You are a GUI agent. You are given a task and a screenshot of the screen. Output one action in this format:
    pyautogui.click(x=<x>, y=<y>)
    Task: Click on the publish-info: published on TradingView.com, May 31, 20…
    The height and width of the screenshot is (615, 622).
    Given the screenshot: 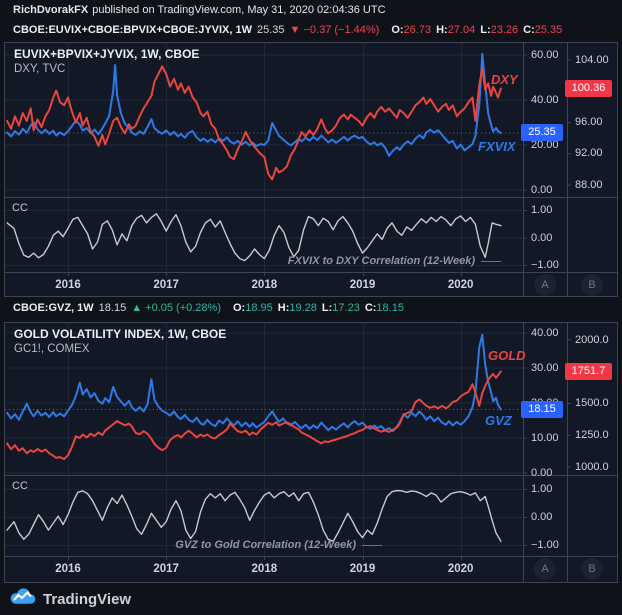 What is the action you would take?
    pyautogui.click(x=239, y=10)
    